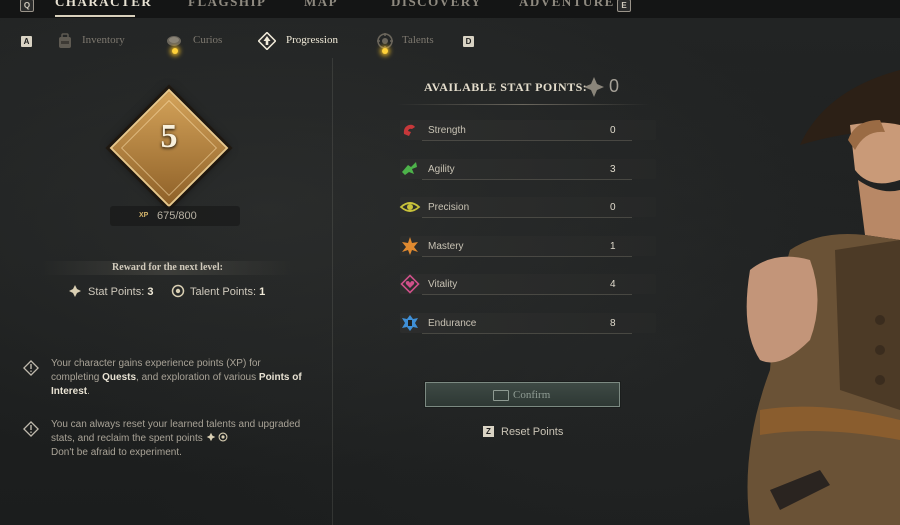 The width and height of the screenshot is (900, 525). I want to click on reward-stat-points: Stat Points: 3, so click(120, 292).